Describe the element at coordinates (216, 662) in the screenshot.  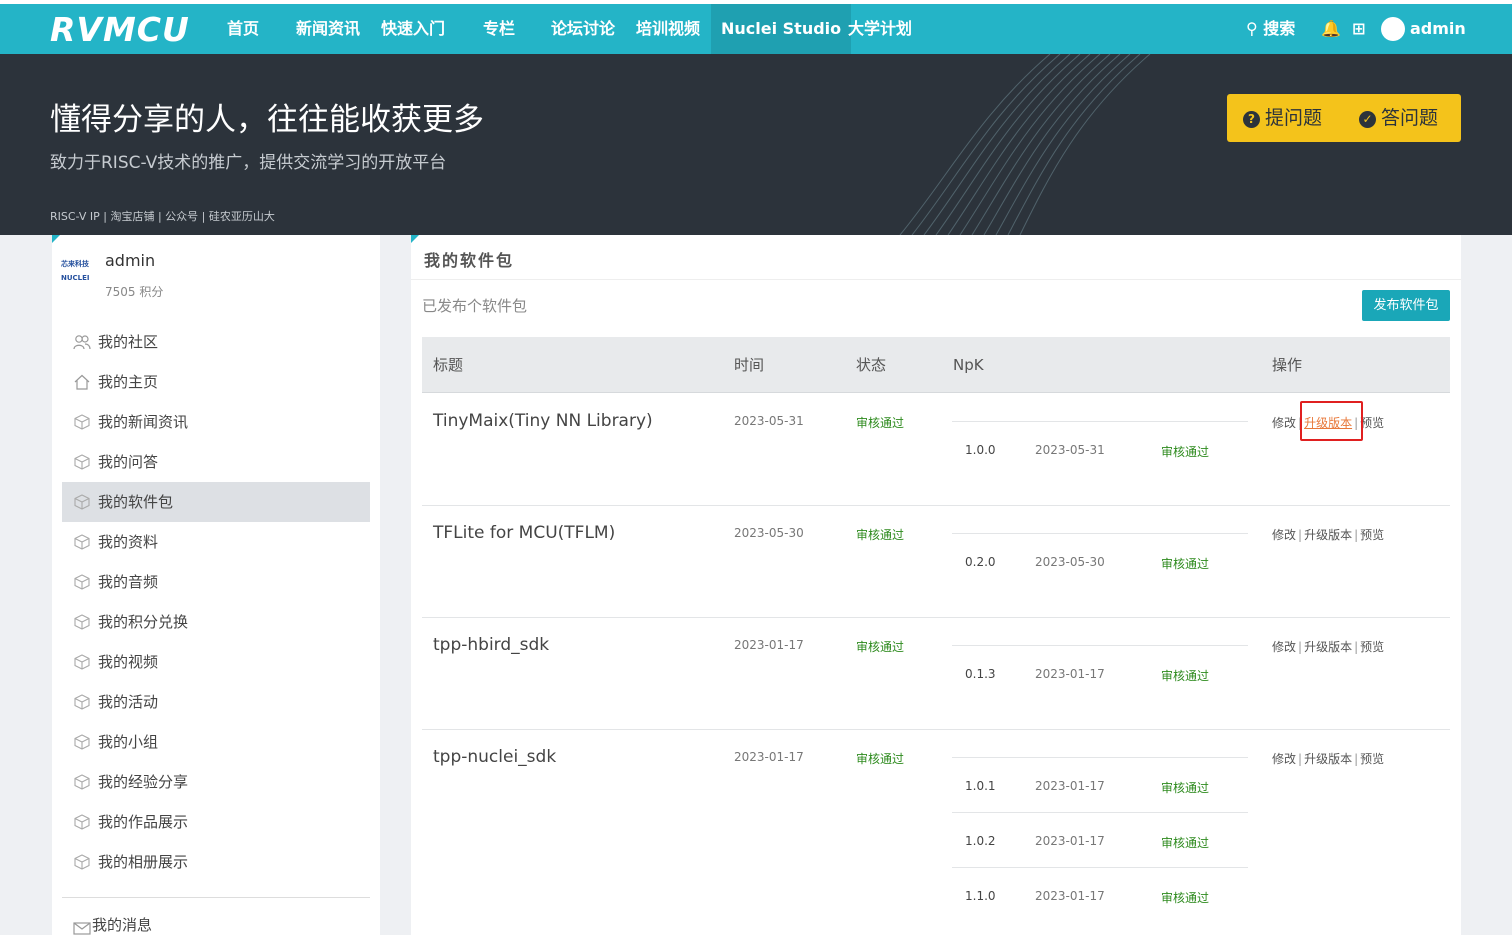
I see `sidebar-item-videos: 我的视频` at that location.